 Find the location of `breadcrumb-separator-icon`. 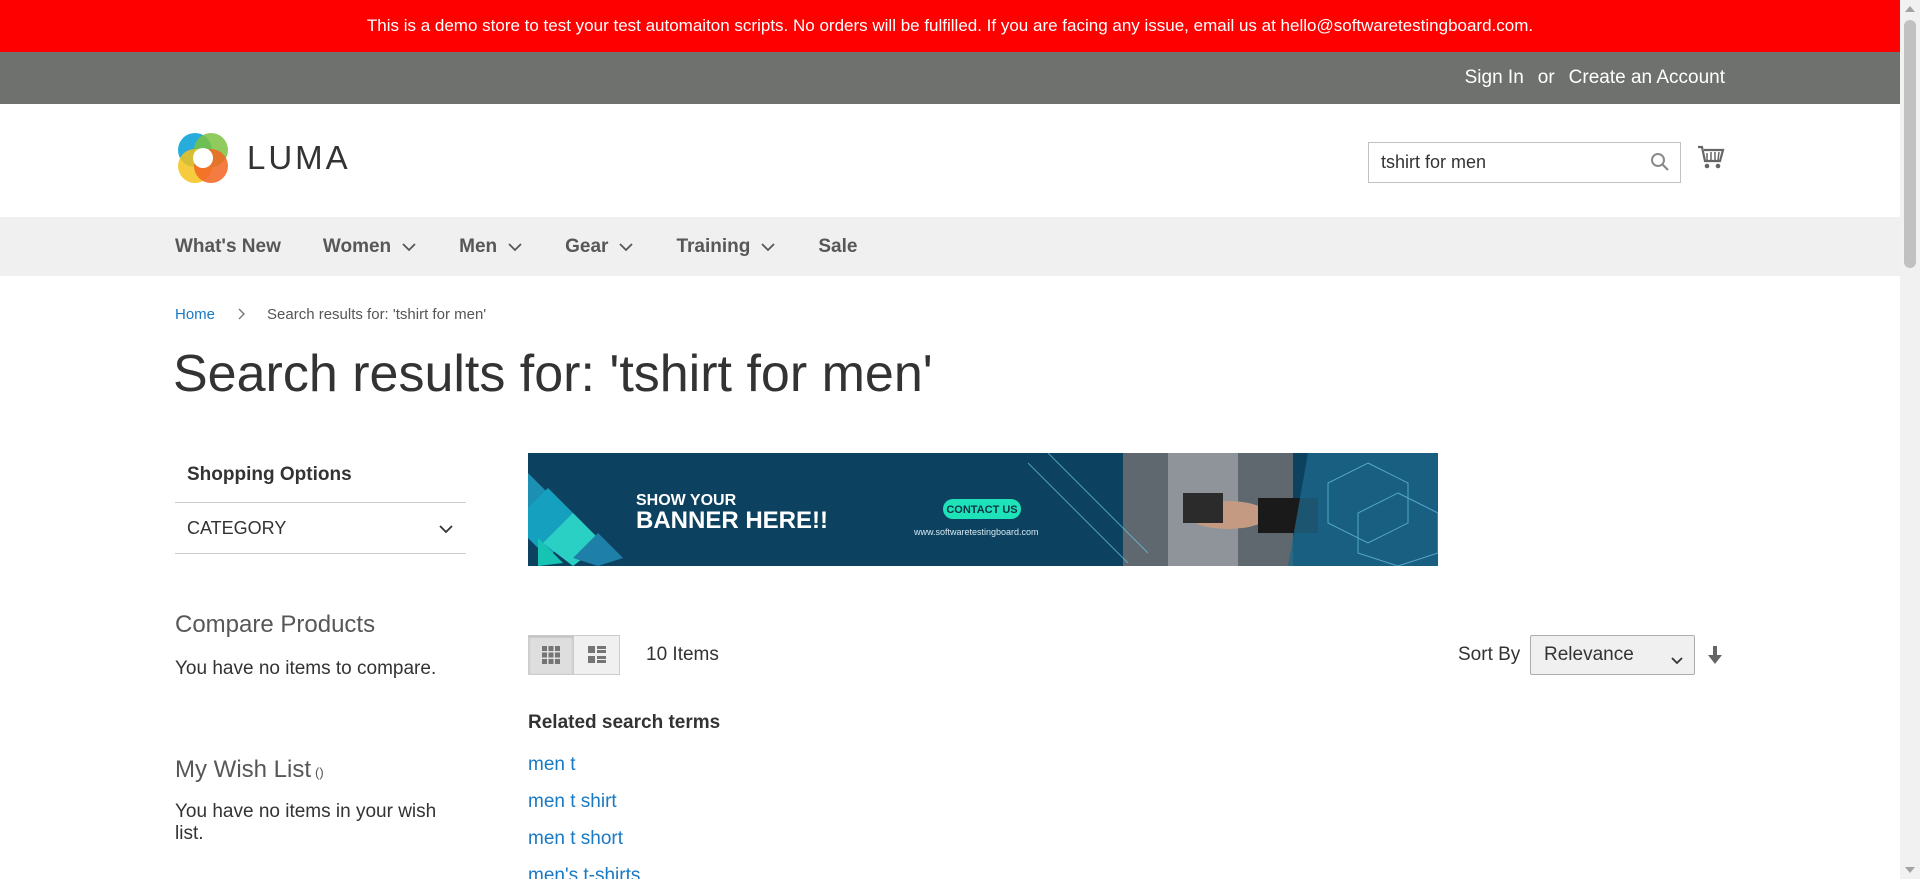

breadcrumb-separator-icon is located at coordinates (241, 315).